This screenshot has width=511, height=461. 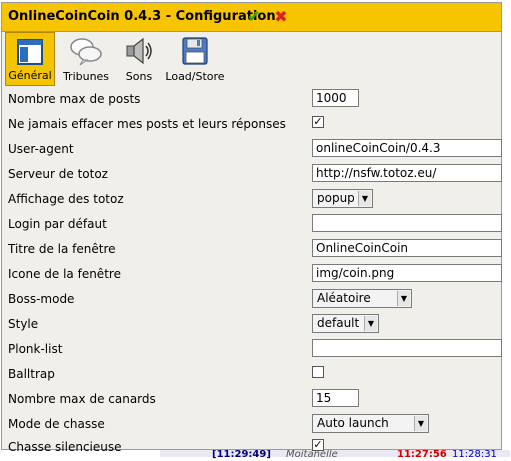 I want to click on totoz-display-select: popup ▼, so click(x=342, y=198).